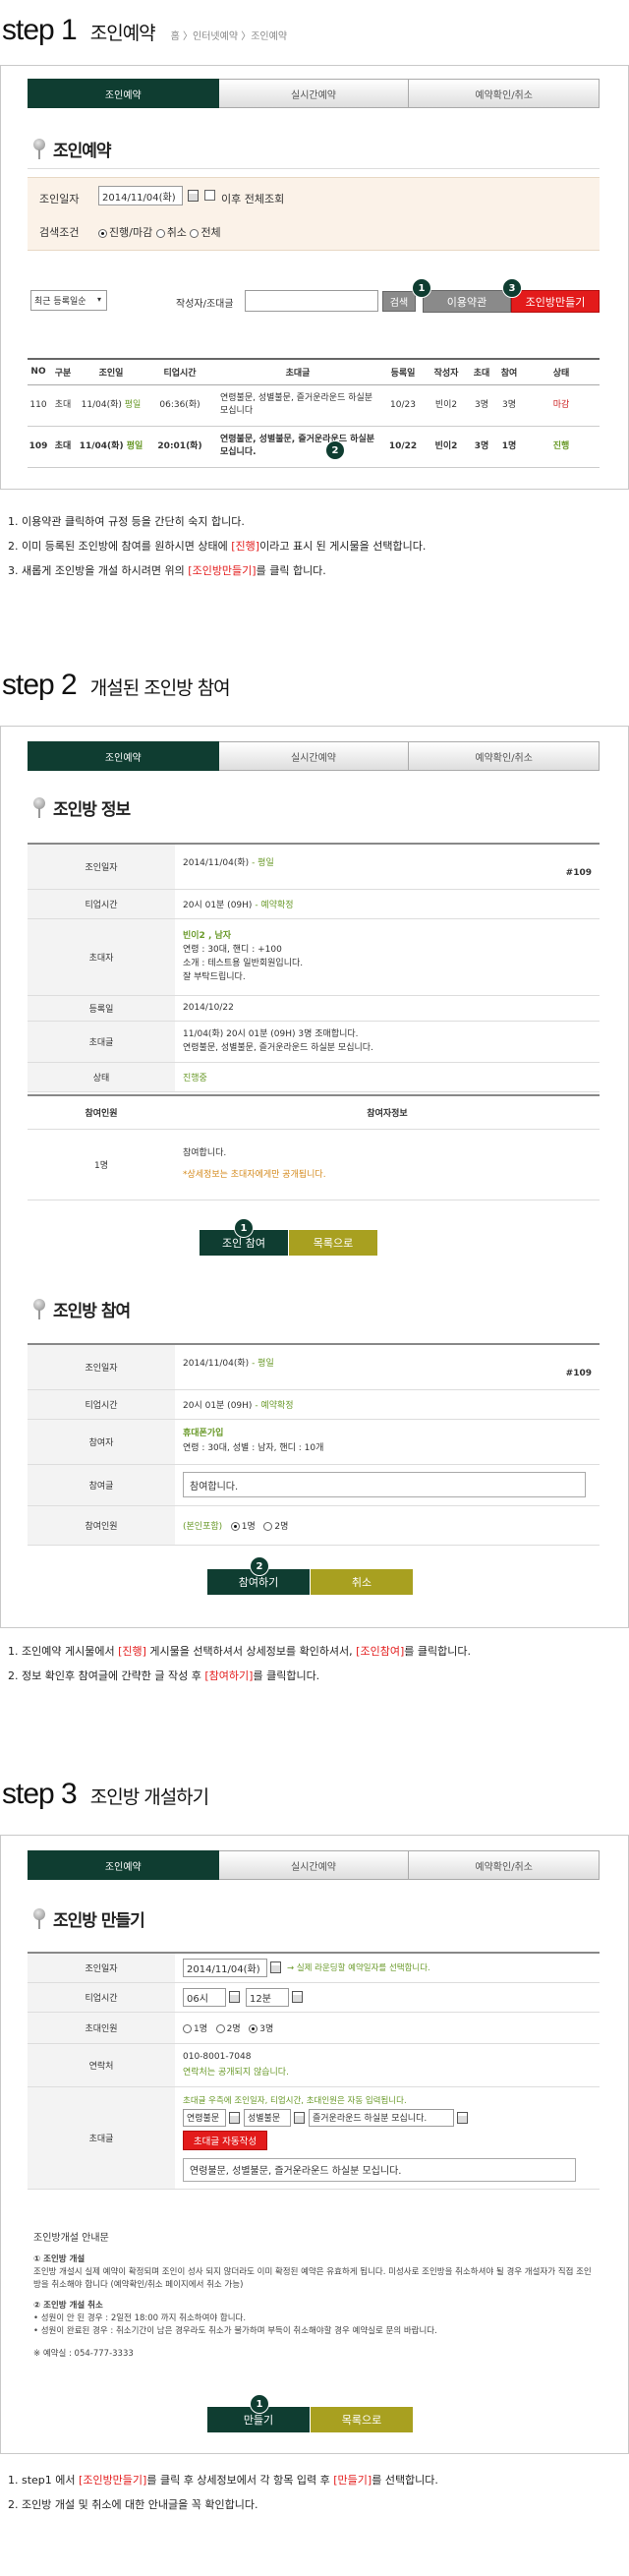 This screenshot has width=629, height=2576. Describe the element at coordinates (59, 199) in the screenshot. I see `date-label: 조인일자` at that location.